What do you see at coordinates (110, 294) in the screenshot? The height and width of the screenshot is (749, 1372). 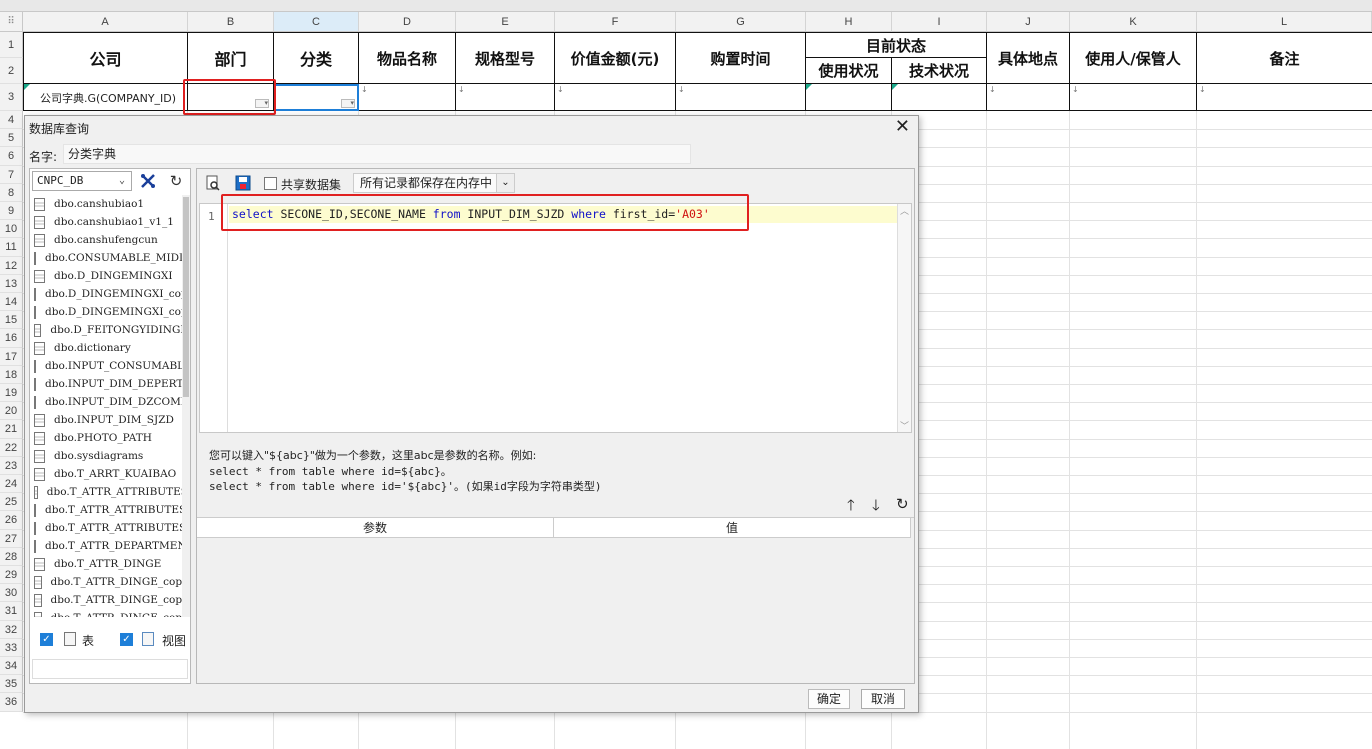 I see `table-list-item: dbo.D_DINGEMINGXI_copy` at bounding box center [110, 294].